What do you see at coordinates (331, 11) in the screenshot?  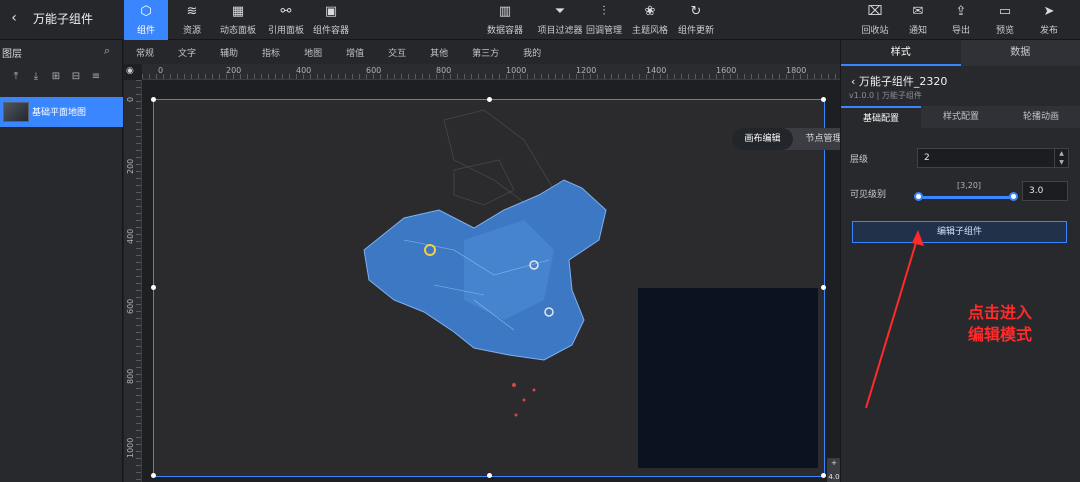 I see `container-icon: ▣` at bounding box center [331, 11].